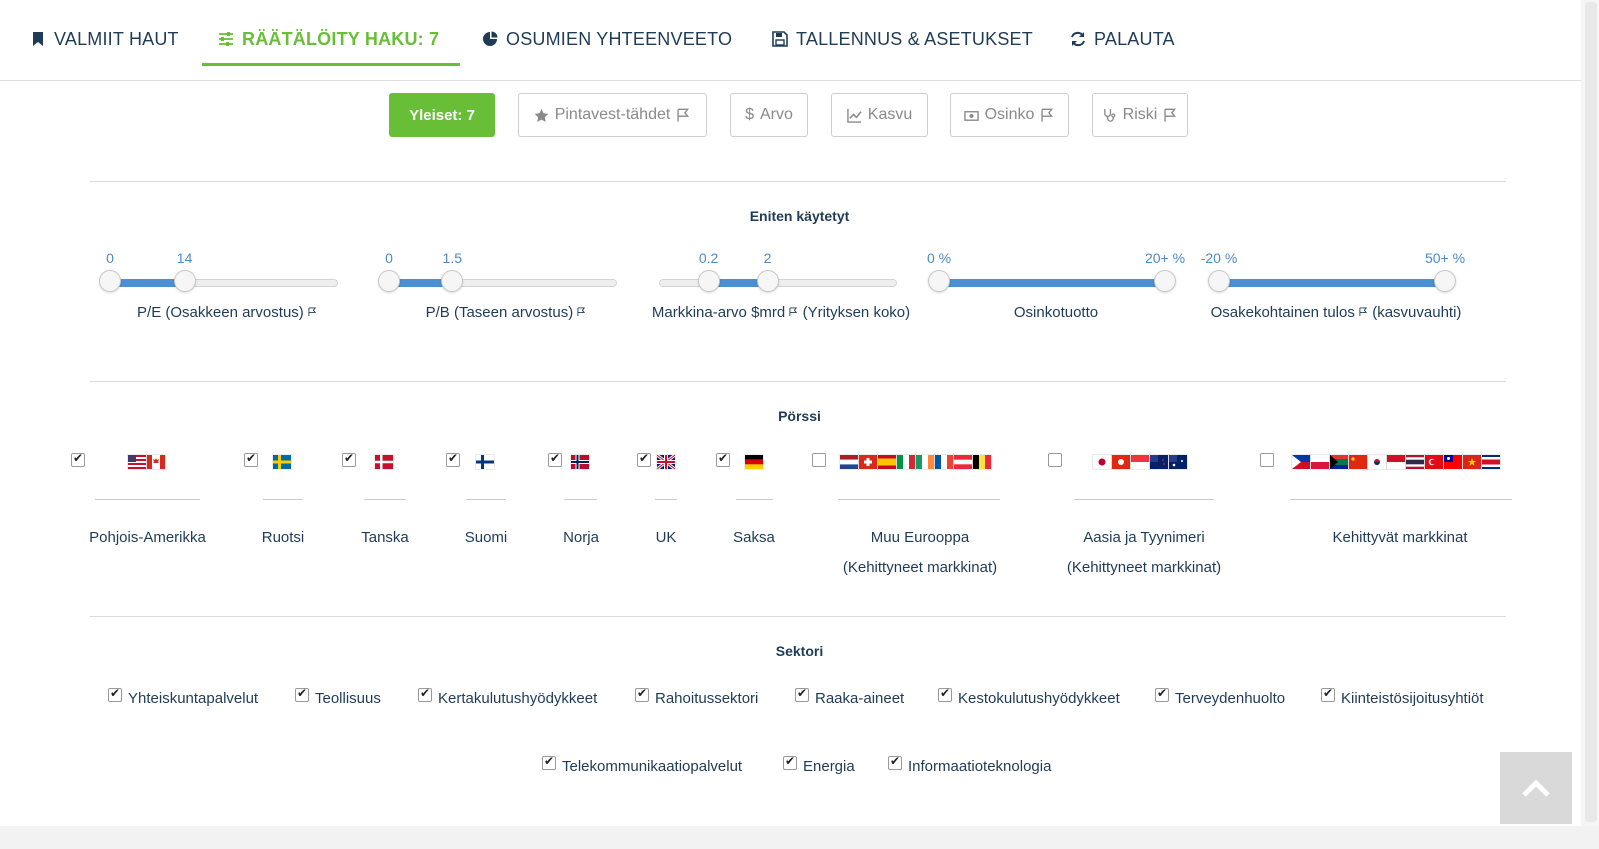 This screenshot has height=849, width=1599. Describe the element at coordinates (156, 464) in the screenshot. I see `flag-ca-icon` at that location.